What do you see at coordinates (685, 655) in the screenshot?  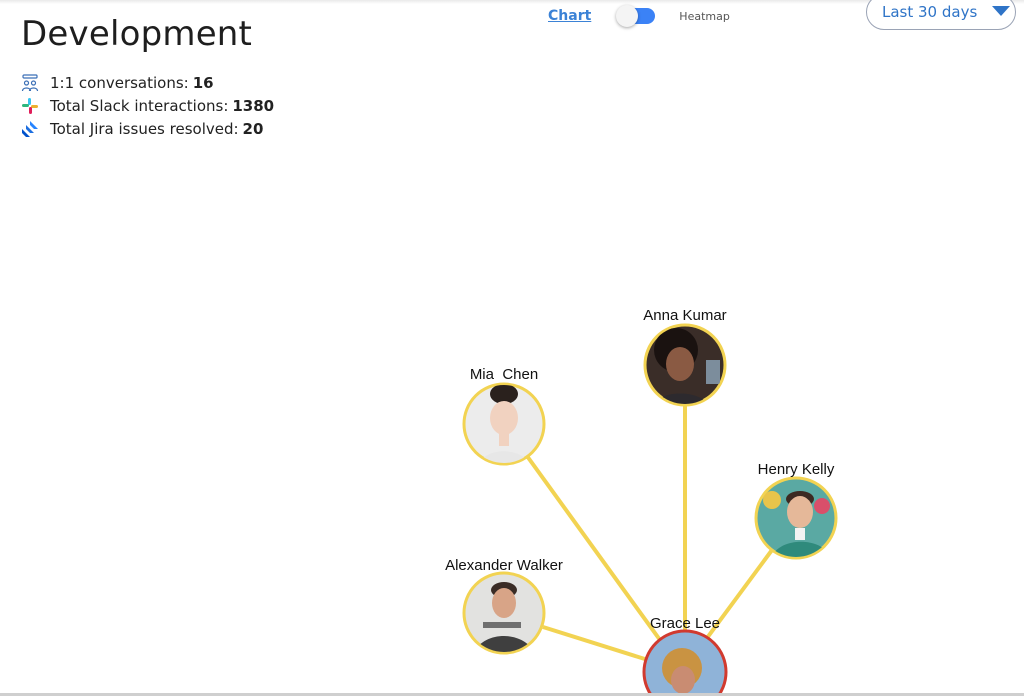 I see `node-grace-lee: Grace Lee` at bounding box center [685, 655].